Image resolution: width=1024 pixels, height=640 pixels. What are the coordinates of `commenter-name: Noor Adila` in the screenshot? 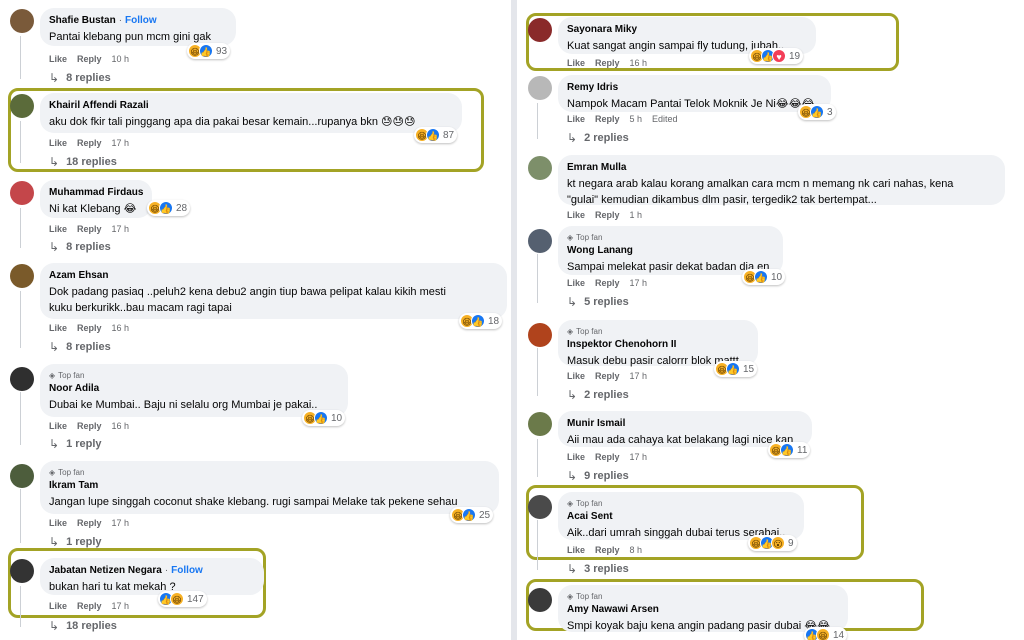 It's located at (193, 388).